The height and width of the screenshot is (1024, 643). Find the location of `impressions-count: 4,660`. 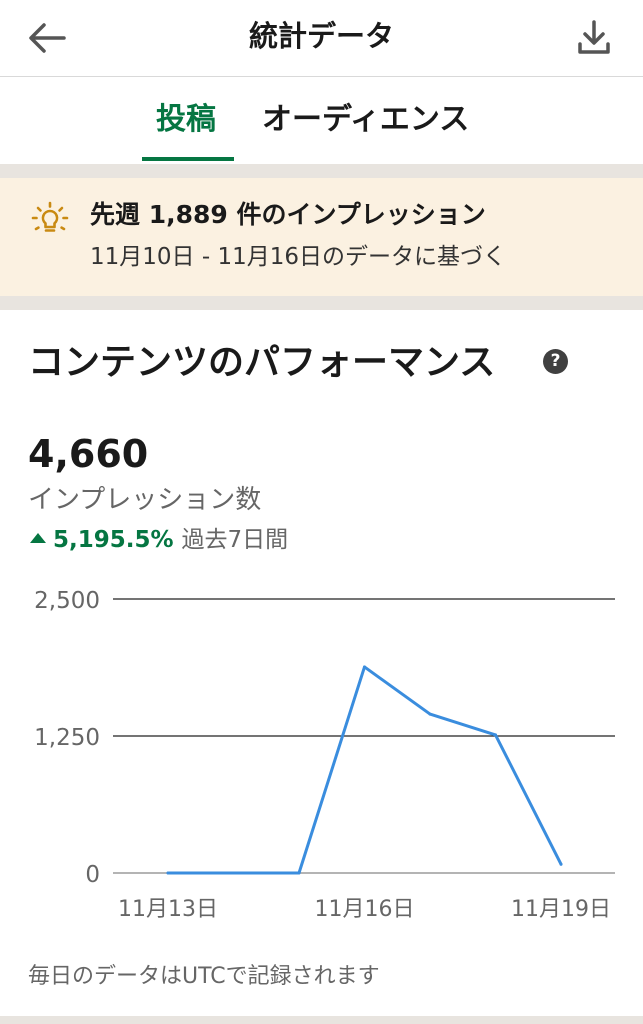

impressions-count: 4,660 is located at coordinates (88, 454).